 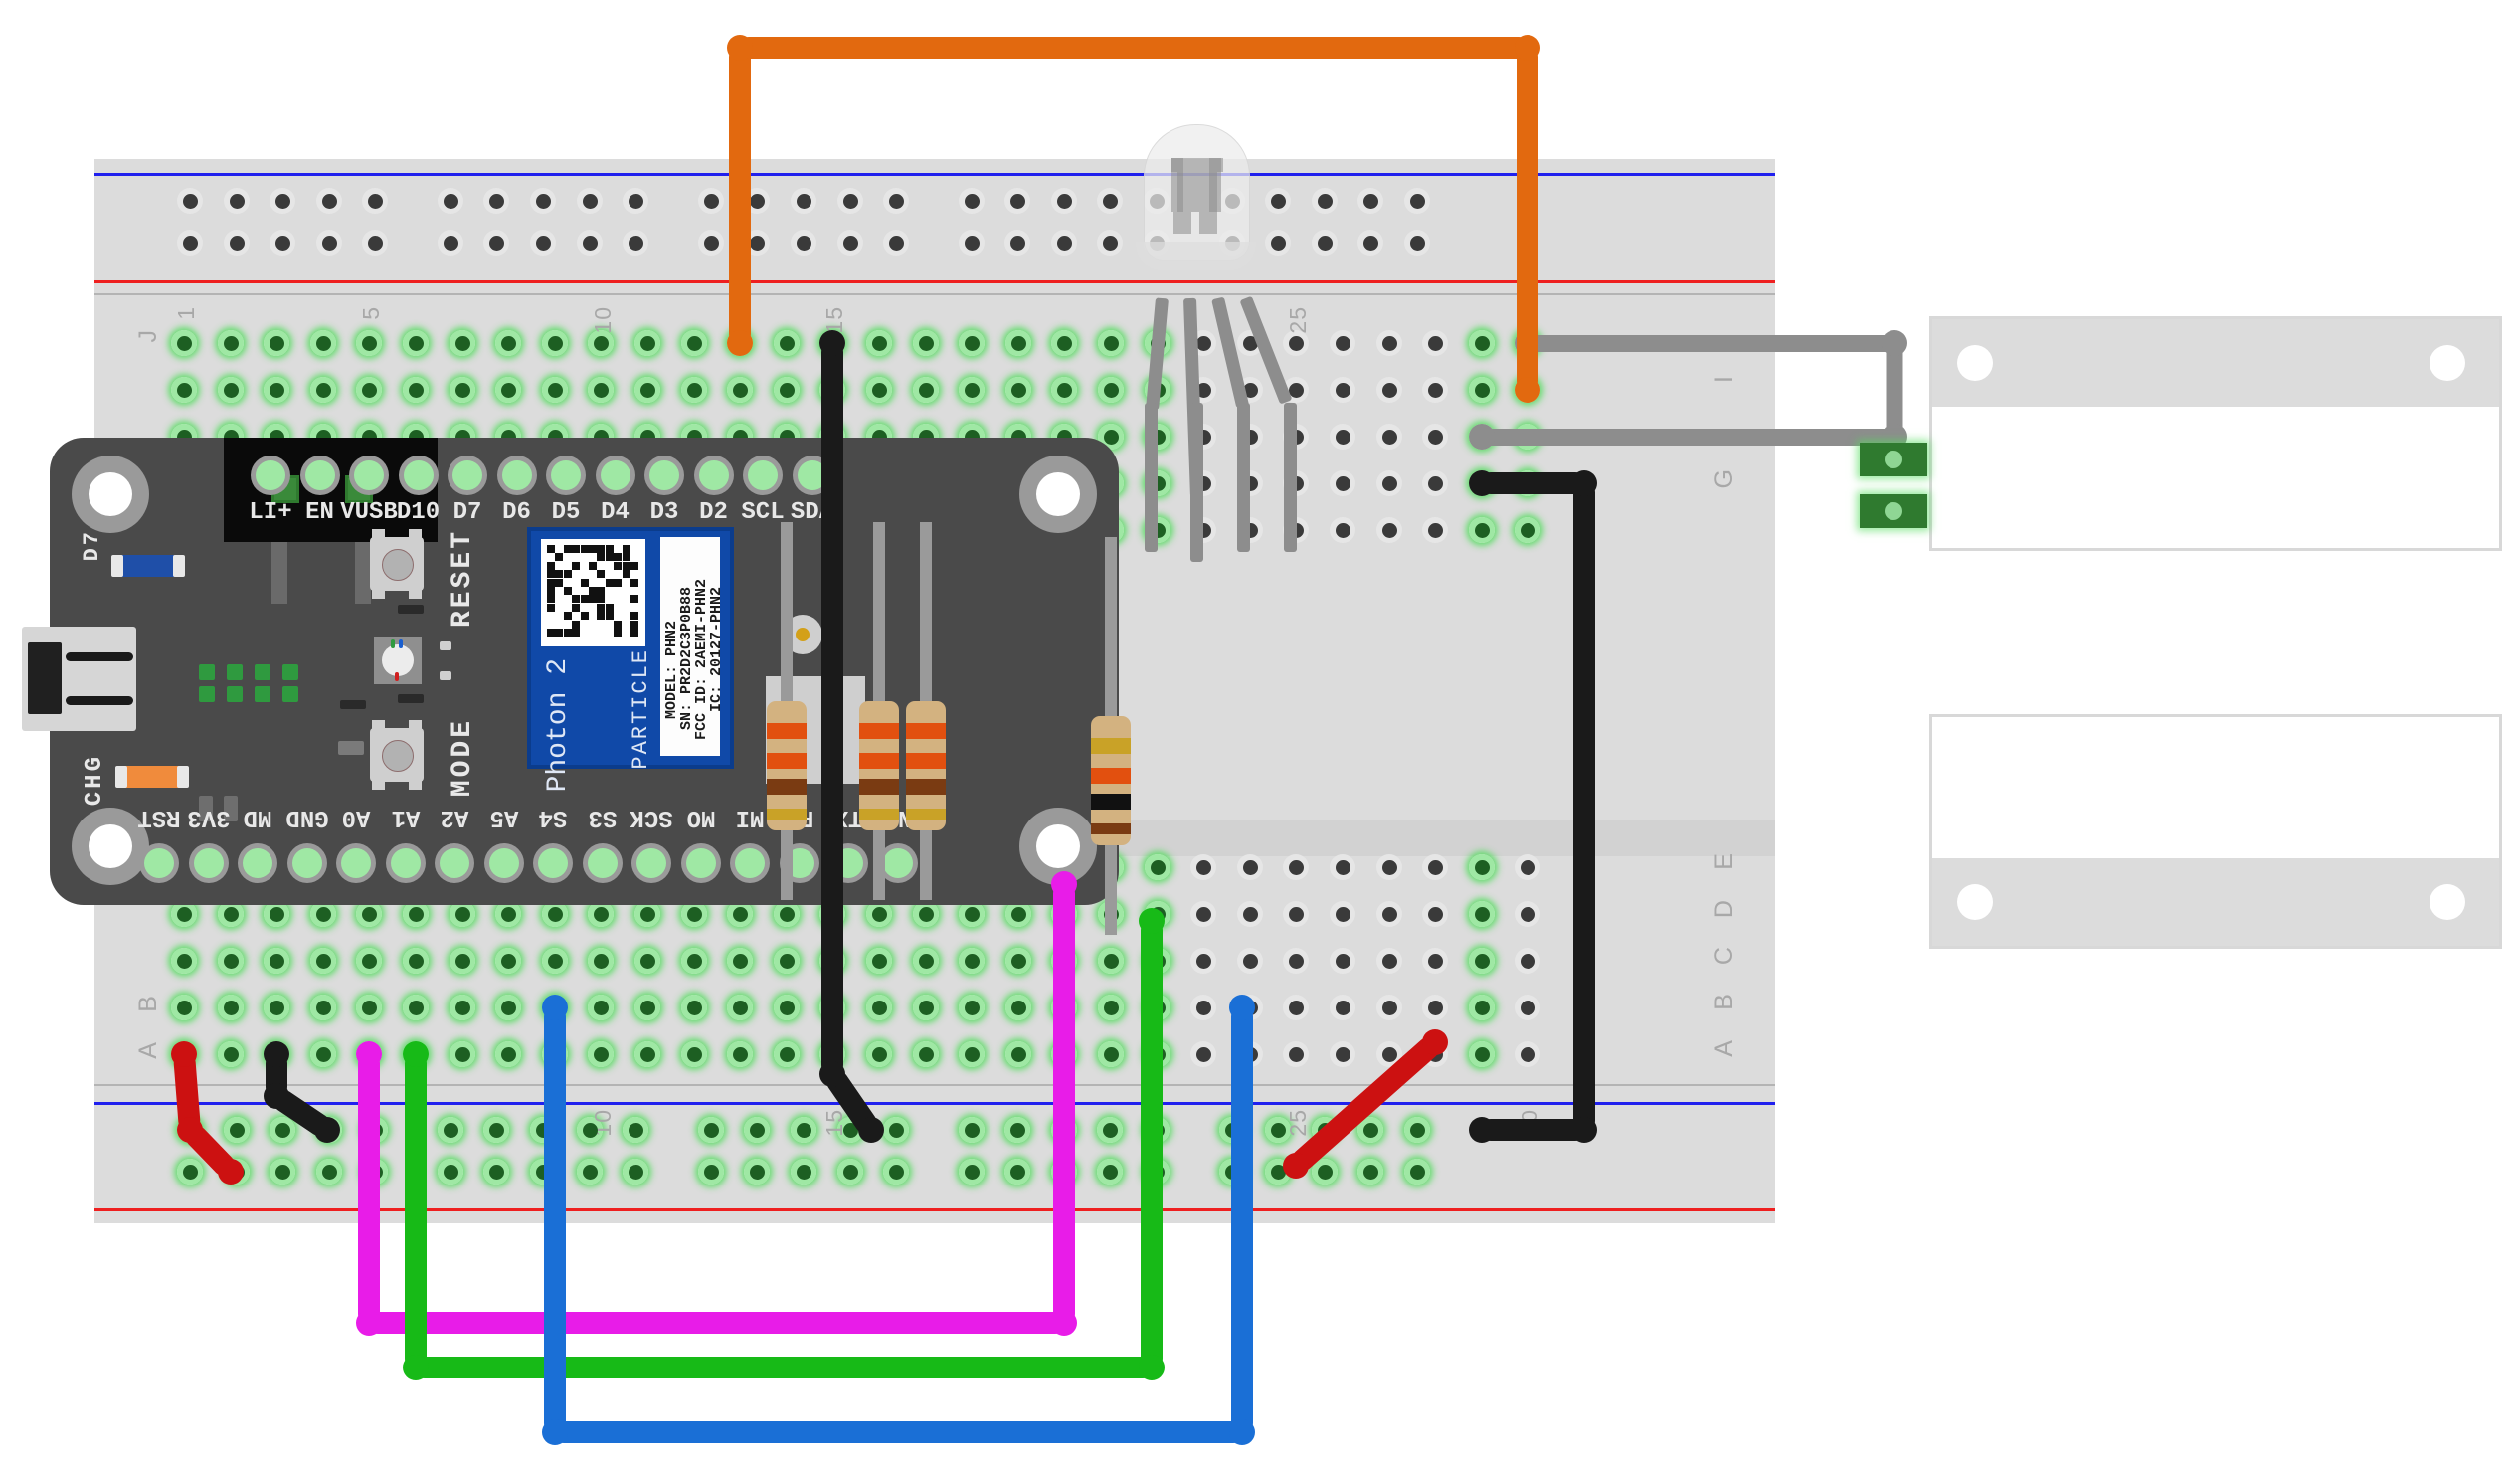 What do you see at coordinates (1481, 1007) in the screenshot?
I see `hole-B29` at bounding box center [1481, 1007].